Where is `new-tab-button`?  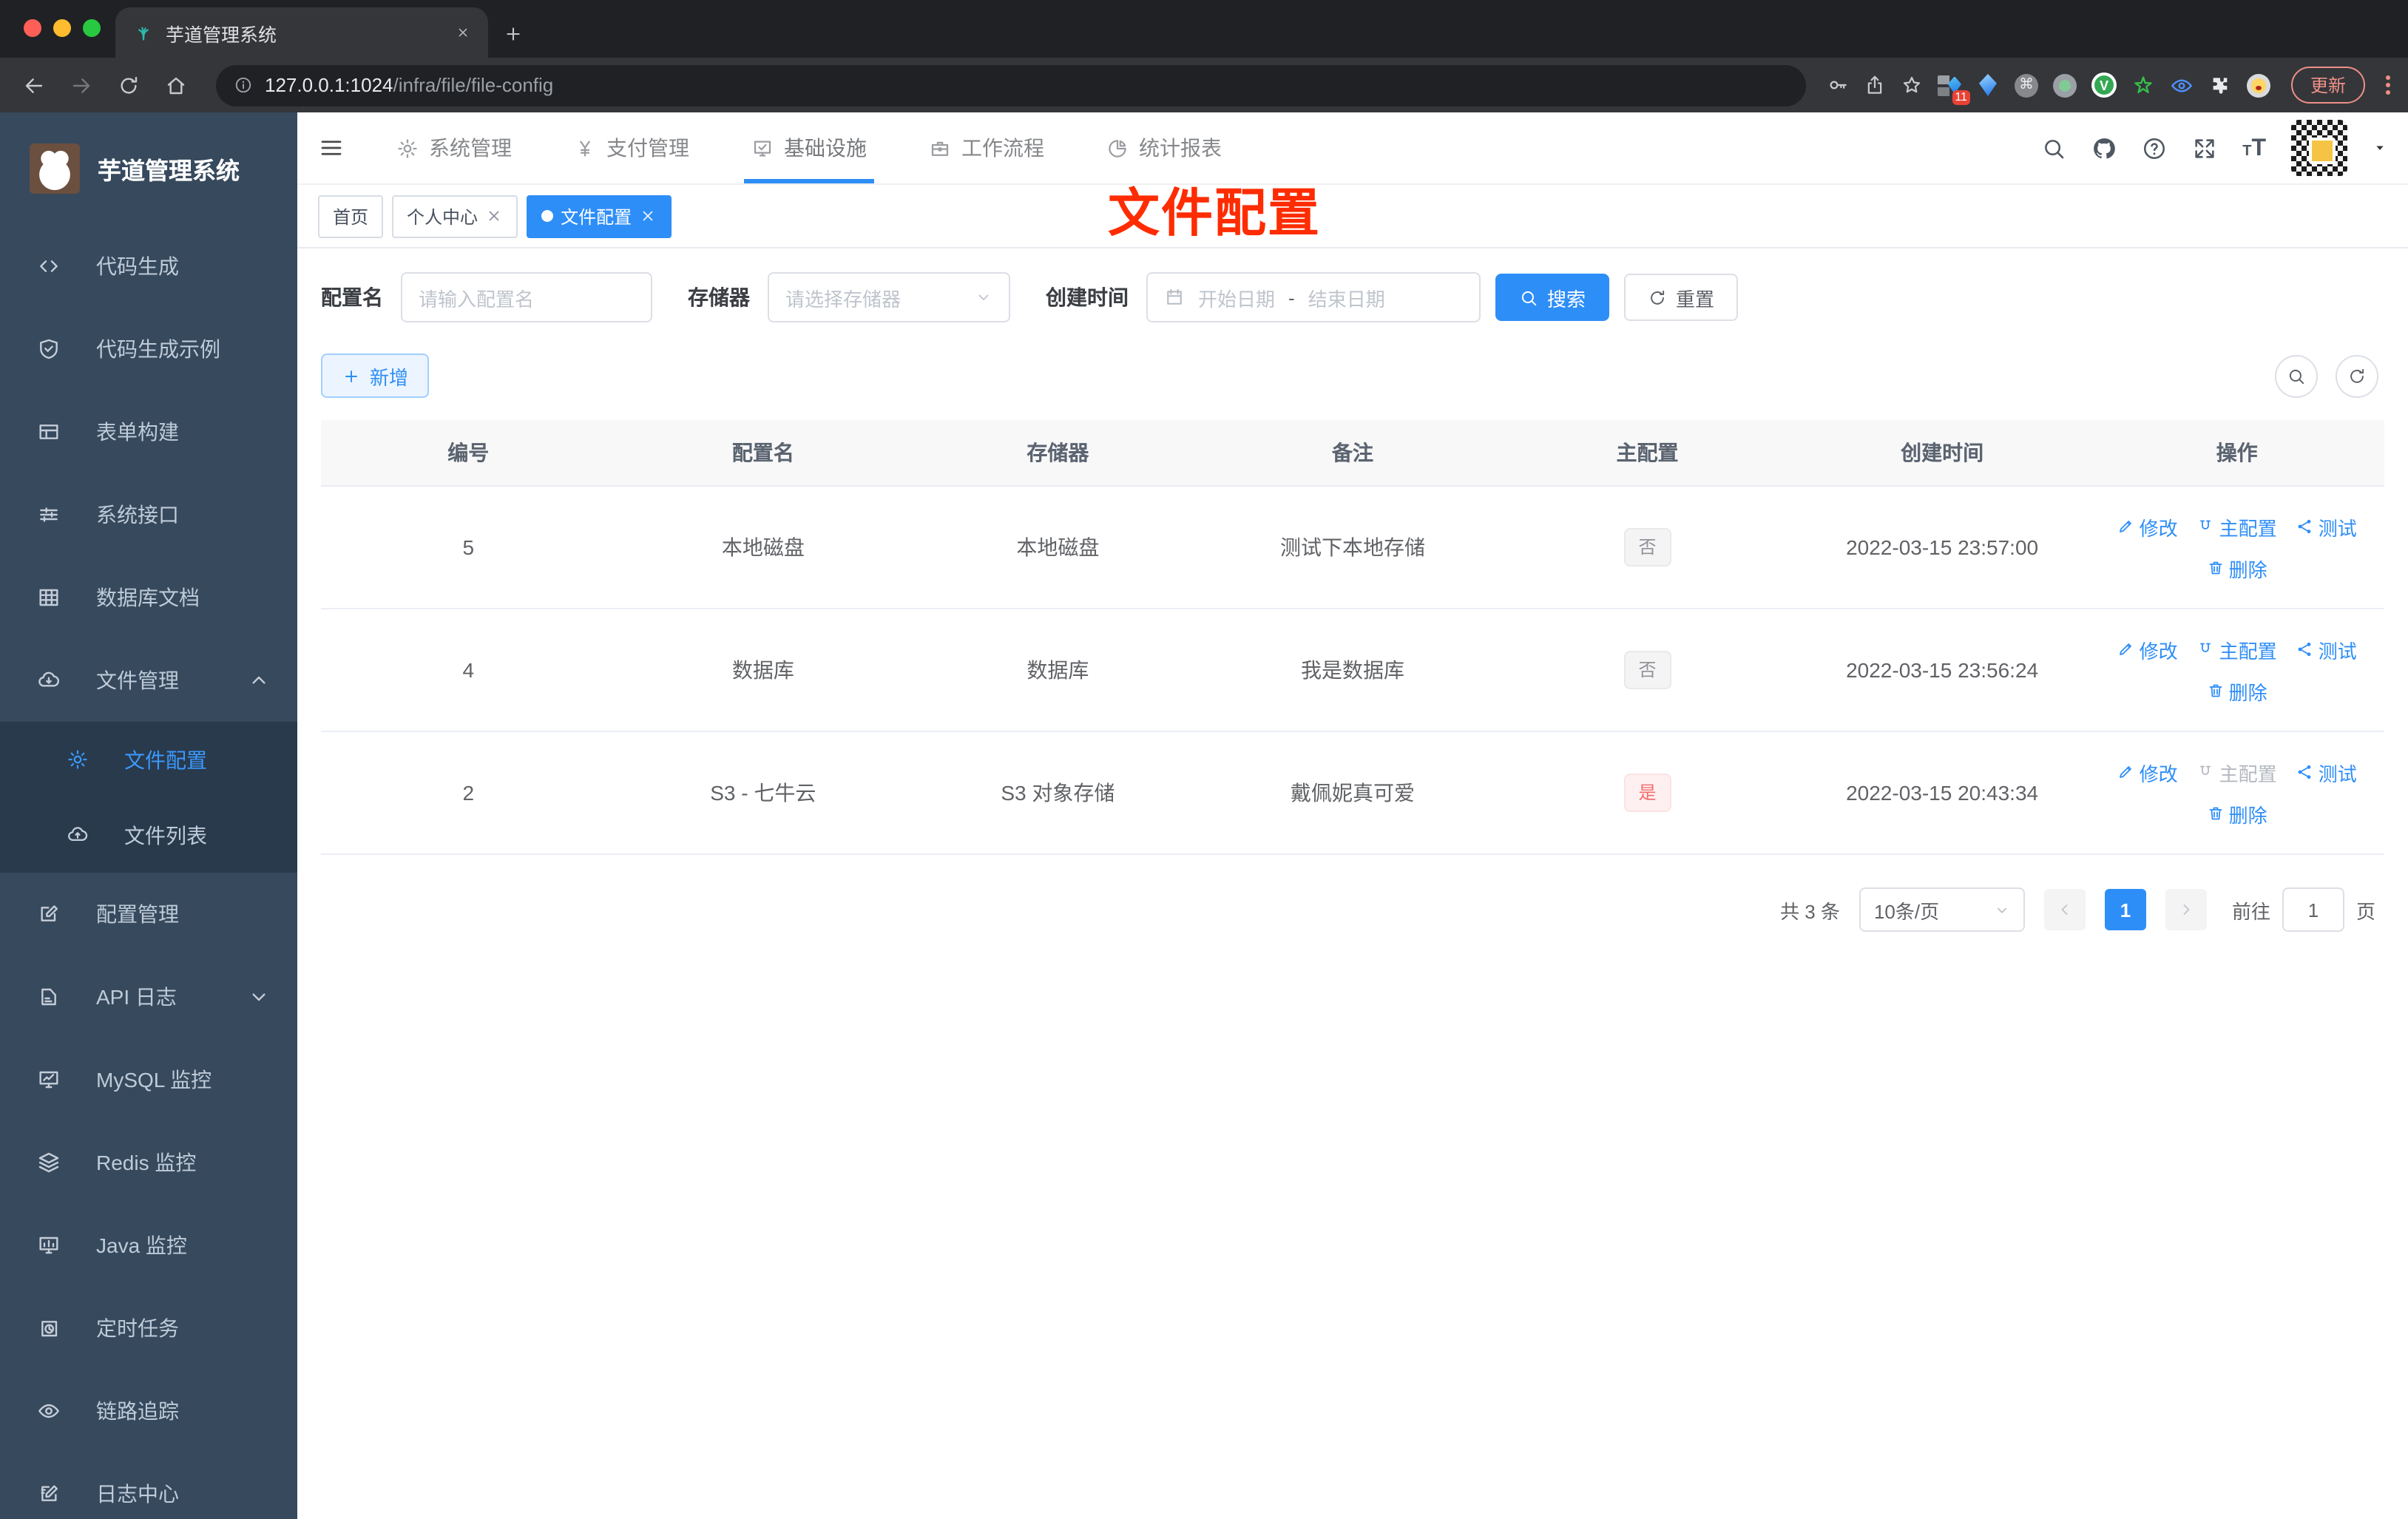
new-tab-button is located at coordinates (513, 35).